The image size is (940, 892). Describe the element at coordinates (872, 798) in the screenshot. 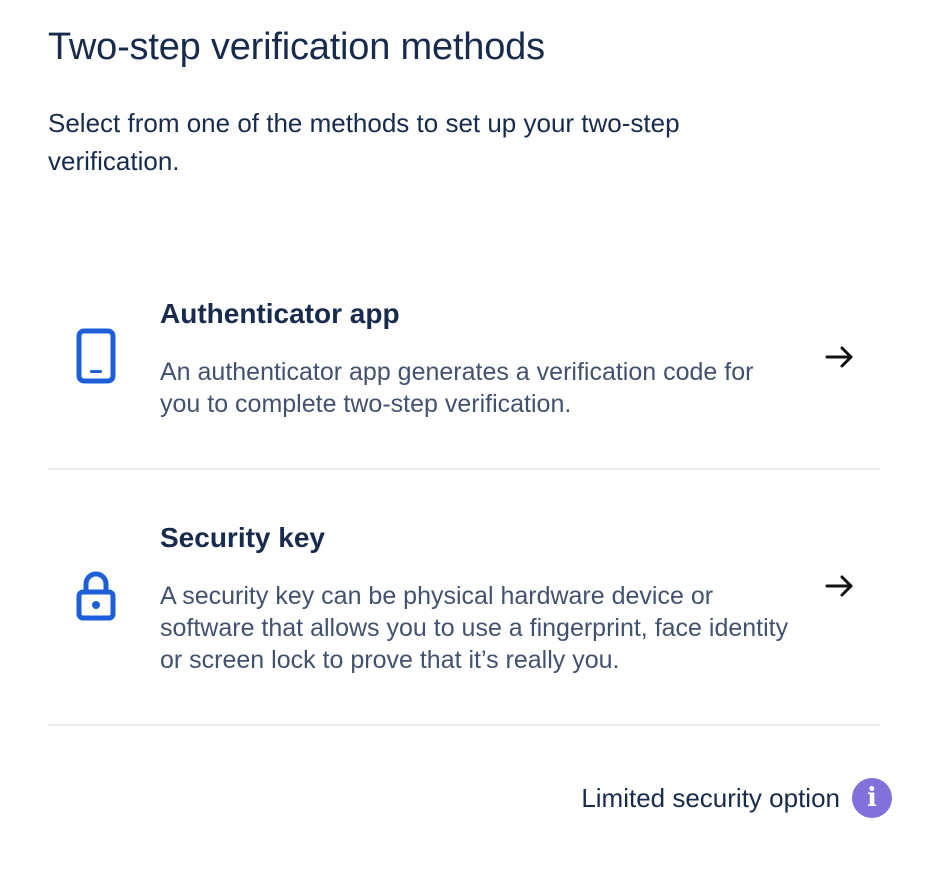

I see `info-icon: i` at that location.